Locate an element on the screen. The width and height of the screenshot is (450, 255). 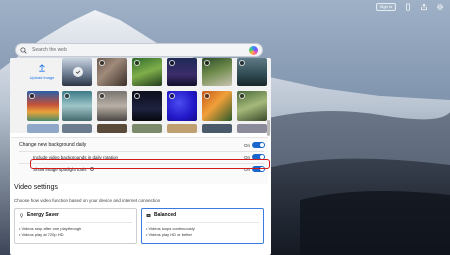
sign-in-button: Sign in is located at coordinates (385, 7).